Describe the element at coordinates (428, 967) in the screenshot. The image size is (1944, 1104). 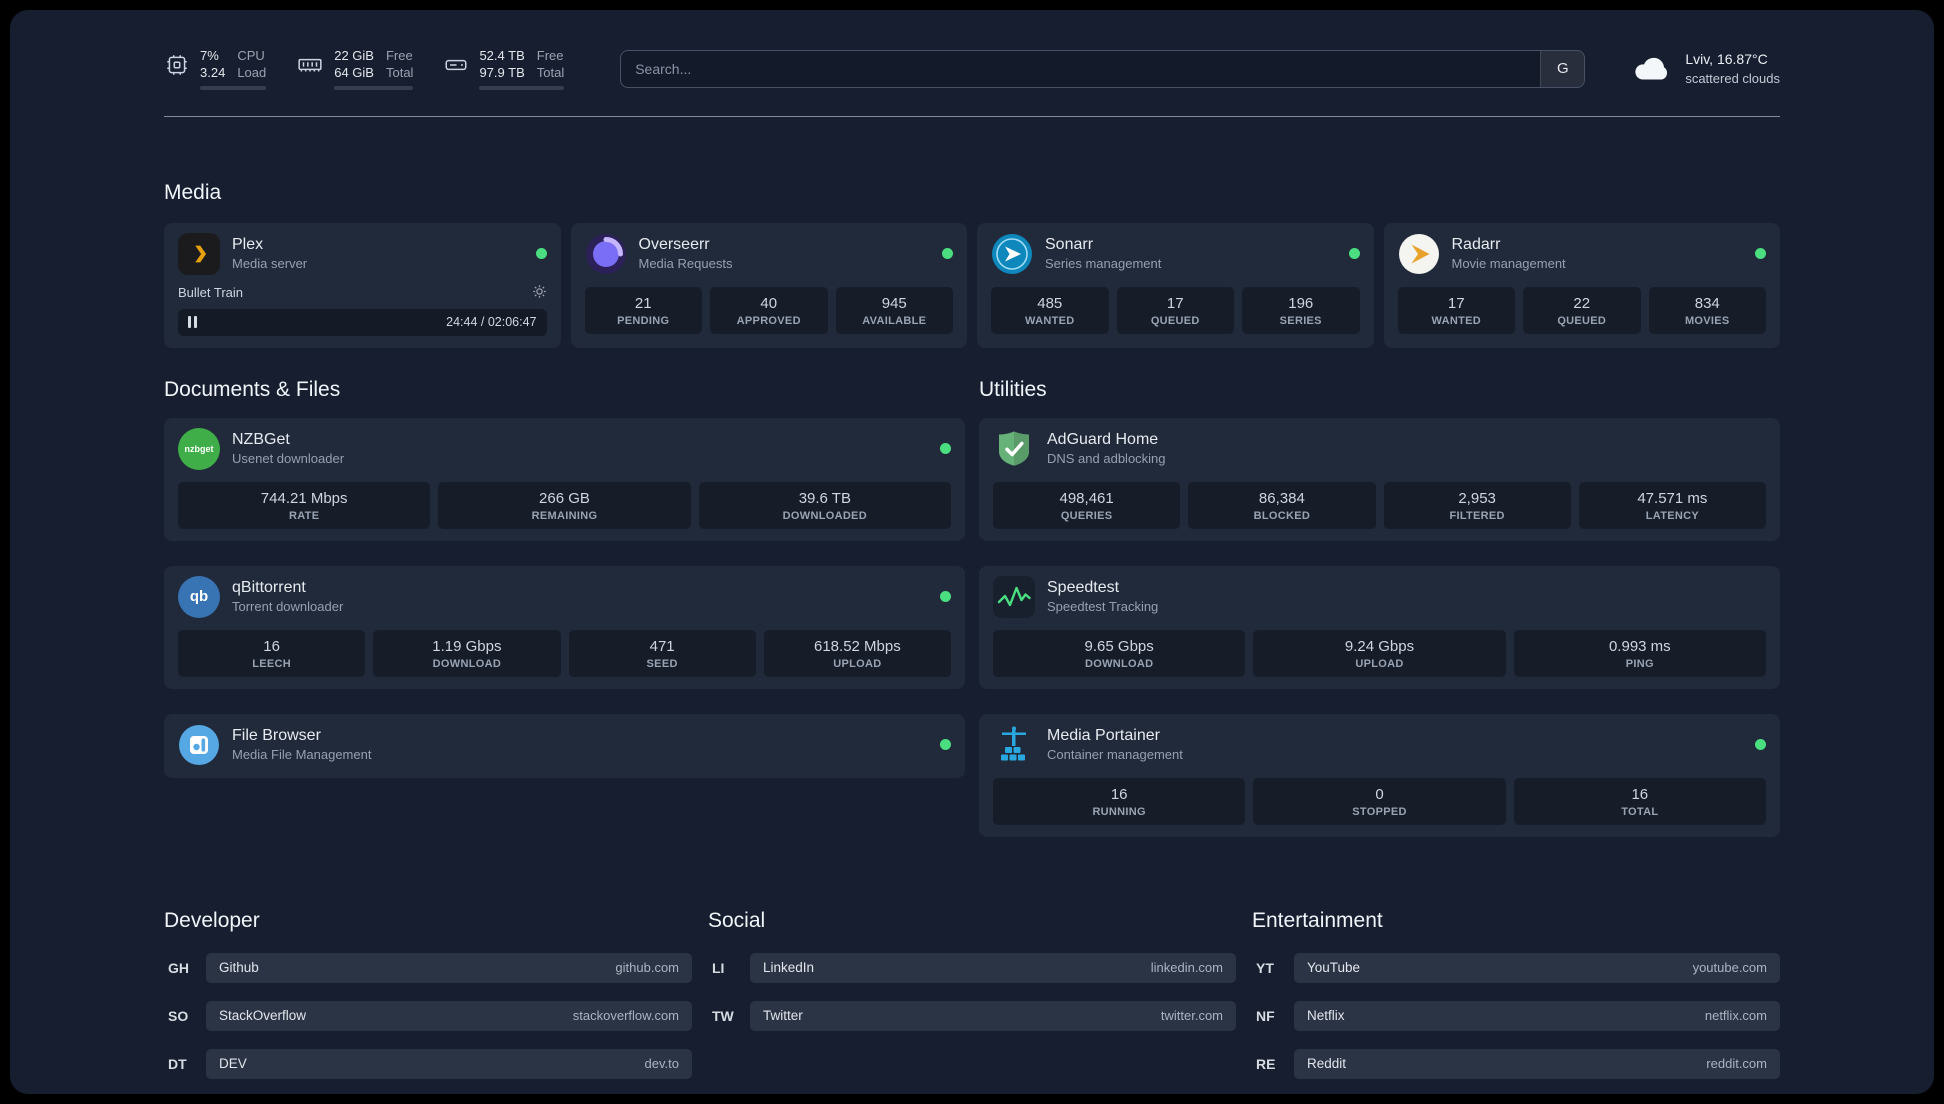
I see `bookmark-github: GH Github github.com` at that location.